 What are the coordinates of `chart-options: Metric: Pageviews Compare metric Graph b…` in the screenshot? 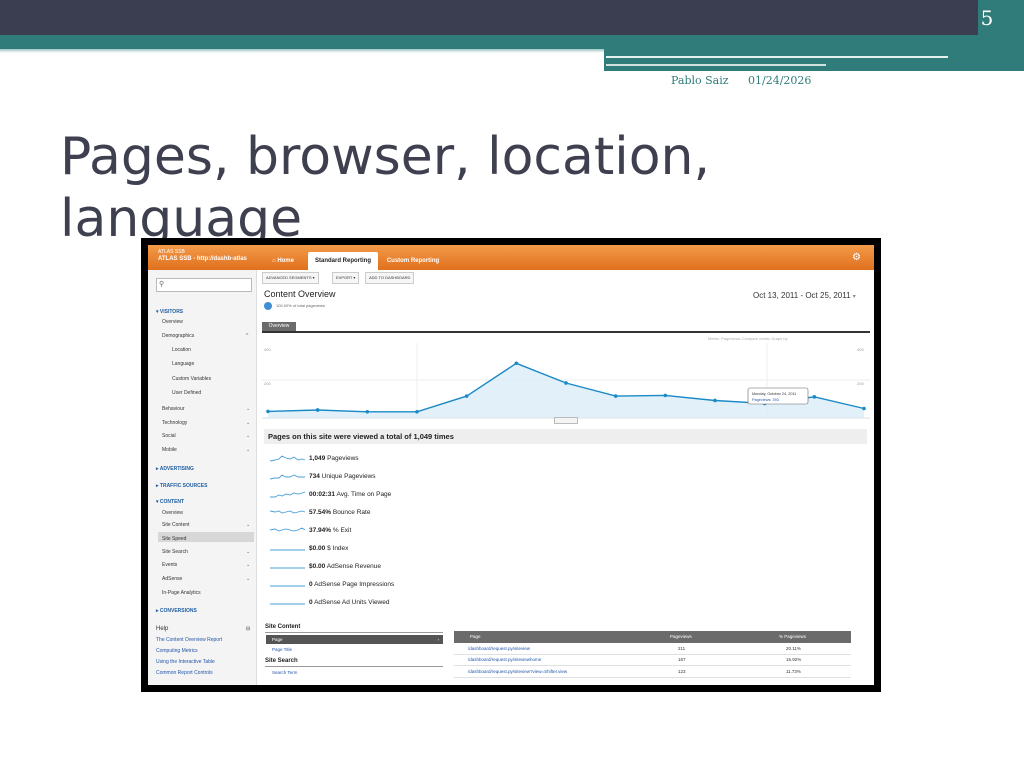 It's located at (748, 338).